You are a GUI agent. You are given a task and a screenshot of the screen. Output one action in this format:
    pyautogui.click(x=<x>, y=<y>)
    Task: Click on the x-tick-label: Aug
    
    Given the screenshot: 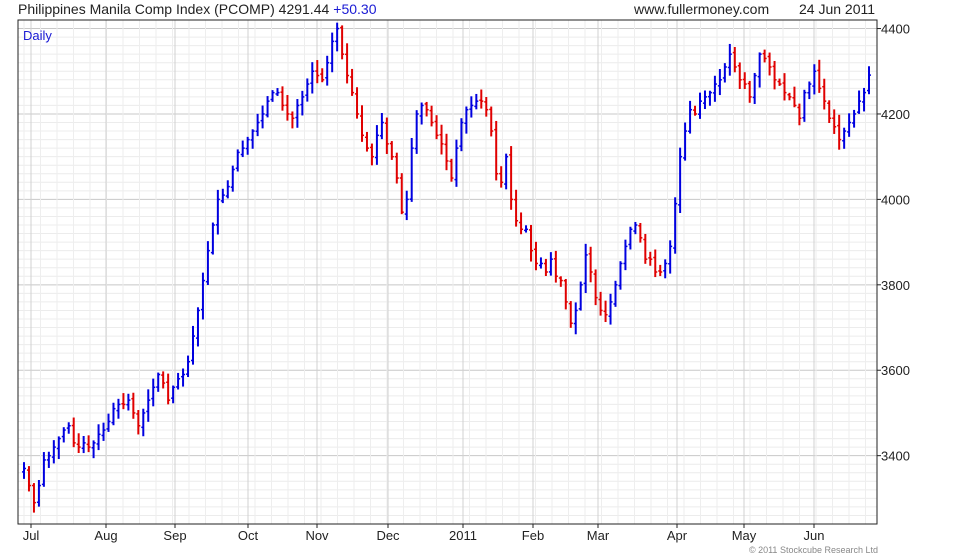 What is the action you would take?
    pyautogui.click(x=105, y=535)
    